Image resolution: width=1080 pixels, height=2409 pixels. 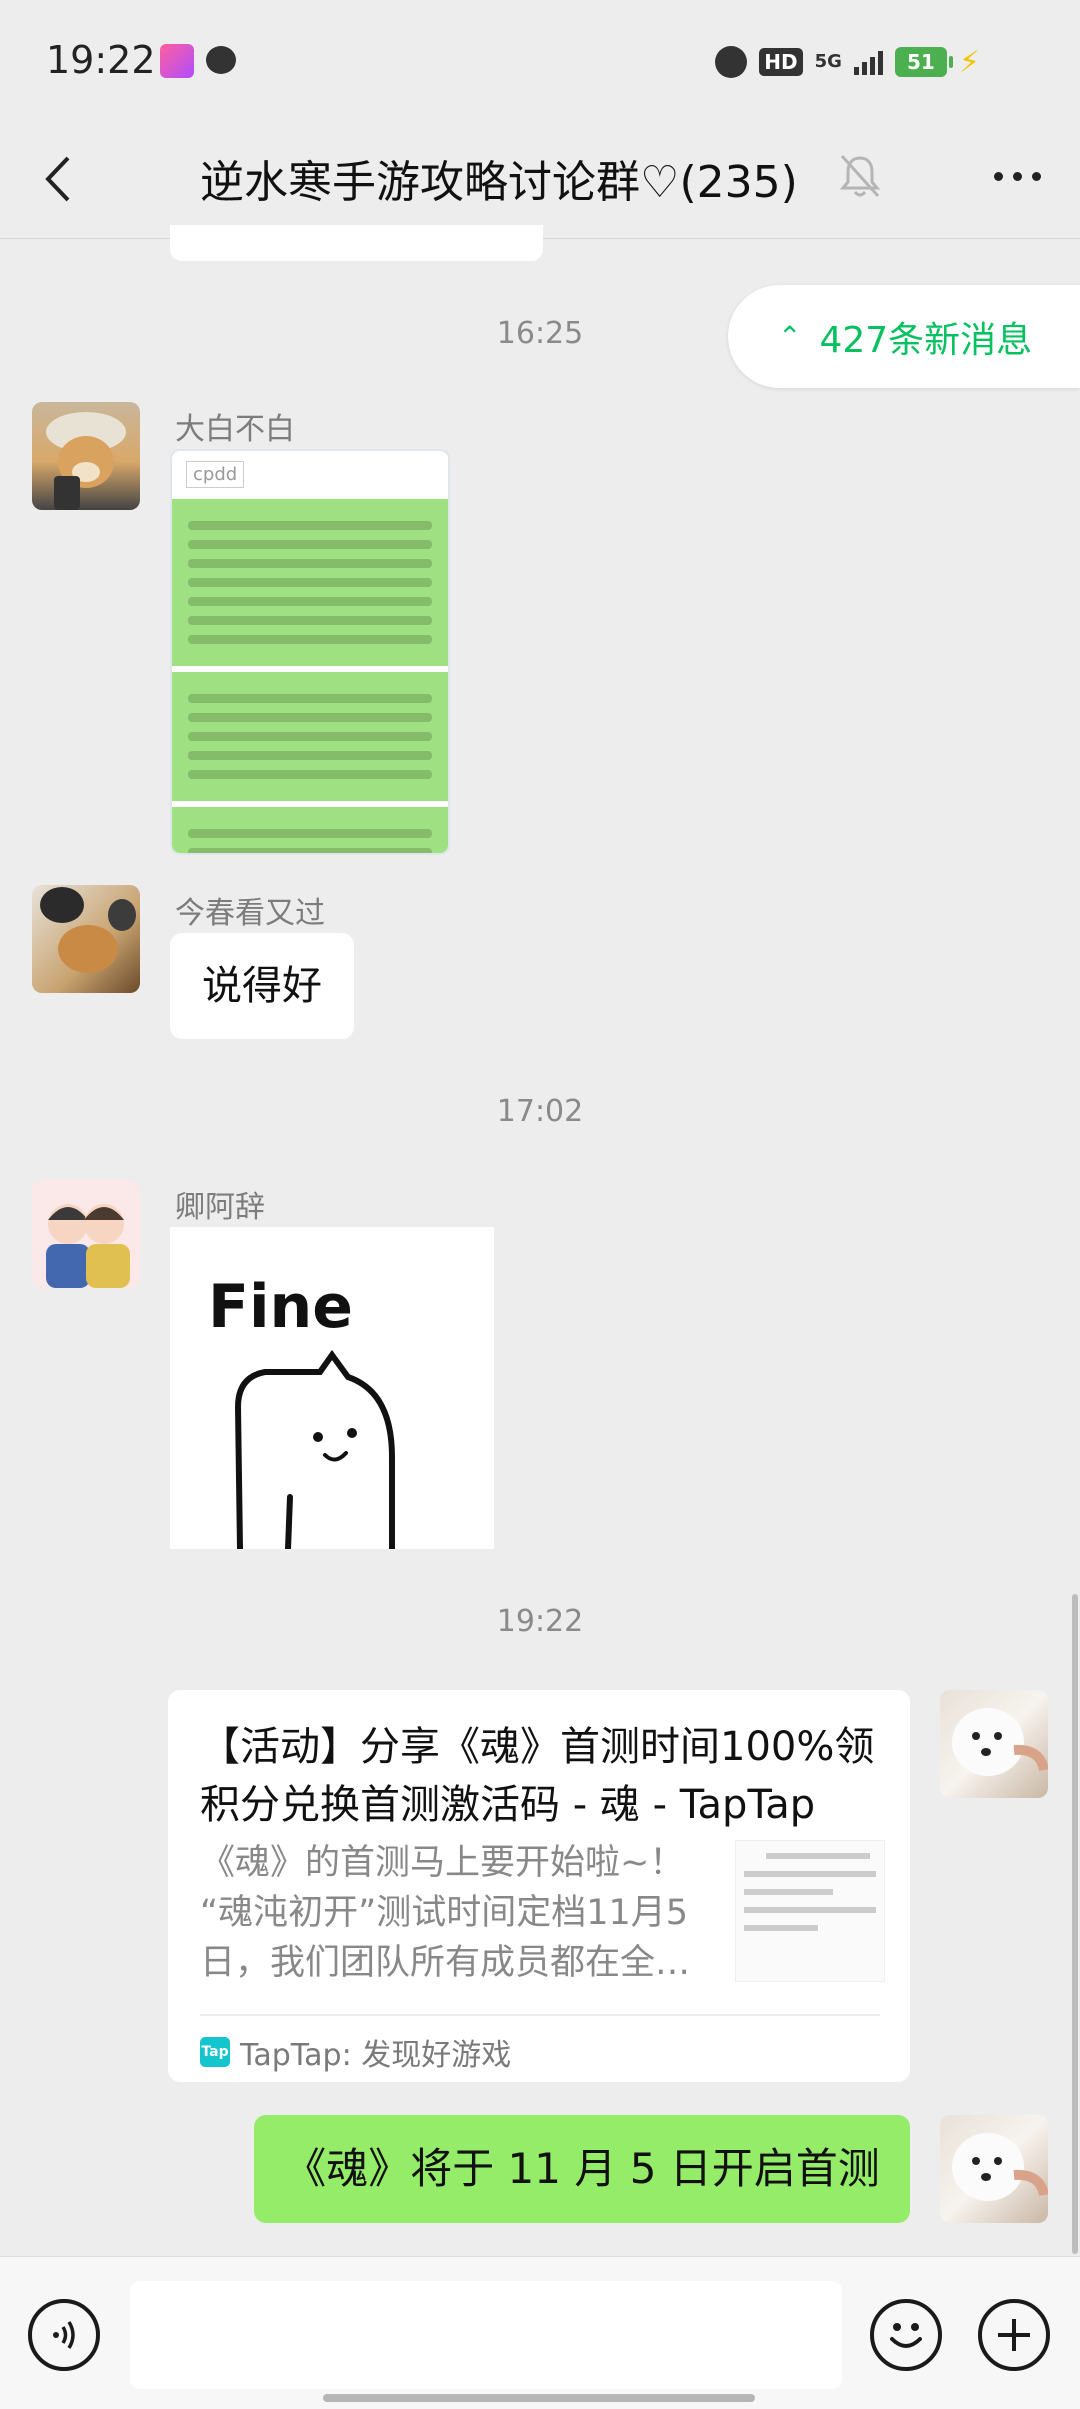 What do you see at coordinates (540, 1111) in the screenshot?
I see `timestamp: 17:02` at bounding box center [540, 1111].